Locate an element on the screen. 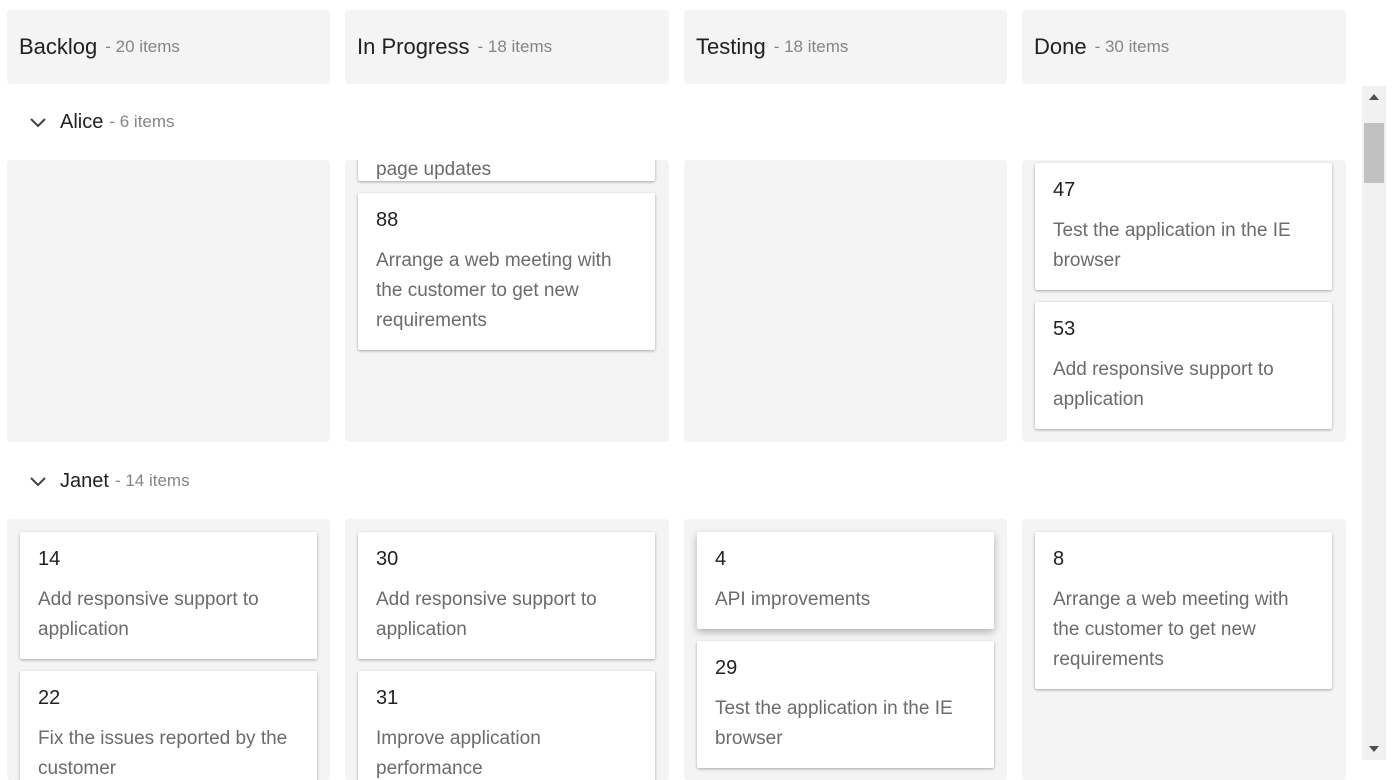 This screenshot has height=780, width=1393. card: 53 Add responsive support to application is located at coordinates (1183, 365).